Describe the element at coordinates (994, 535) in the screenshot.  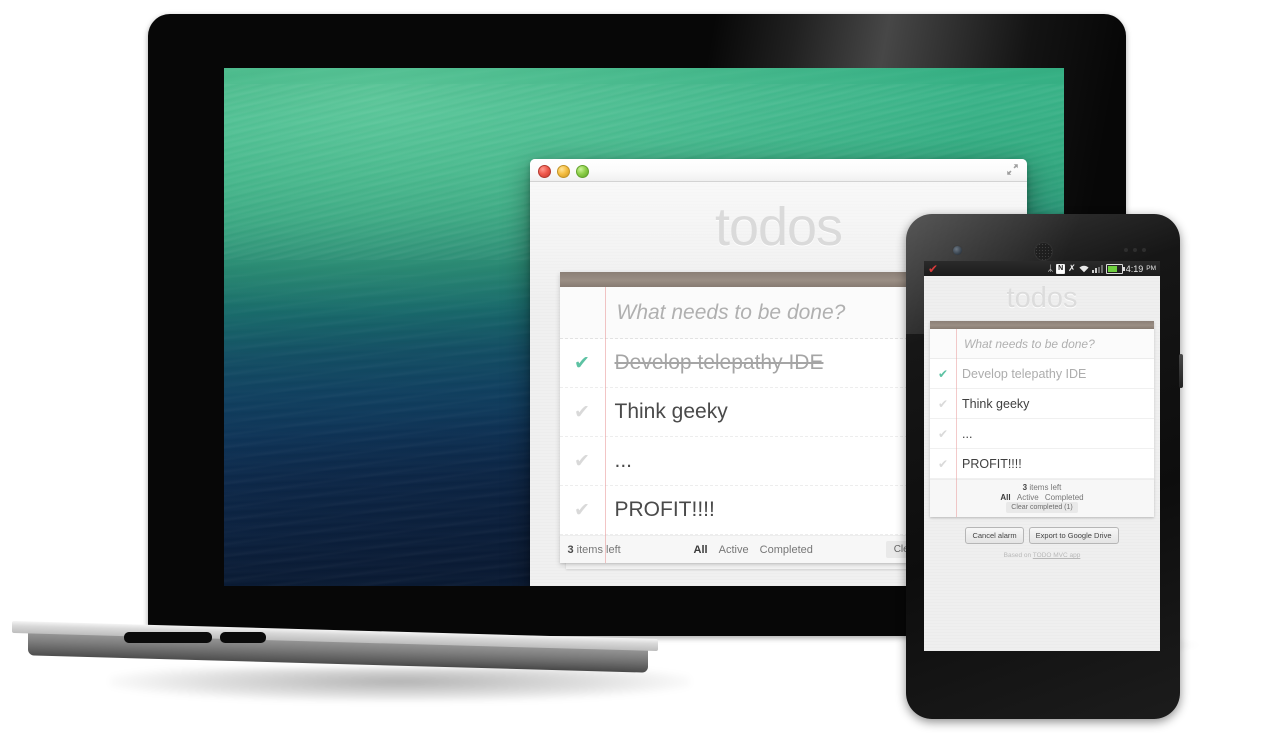
I see `phone-cancel-alarm-button: Cancel alarm` at that location.